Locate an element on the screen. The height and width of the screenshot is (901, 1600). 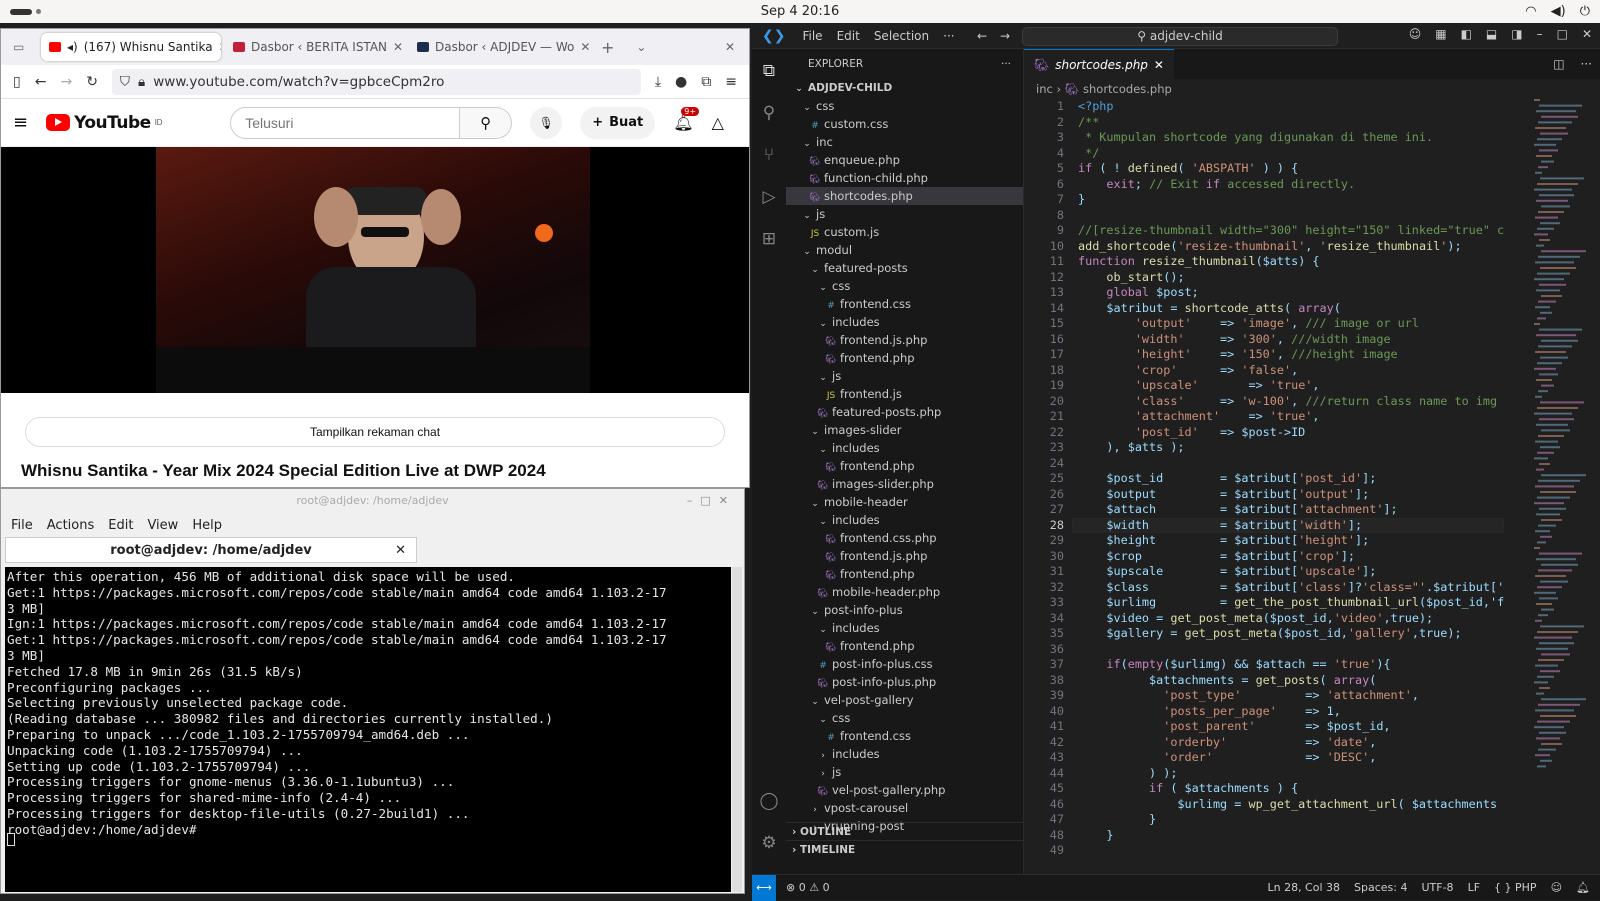
cursor-position: Ln 28, Col 38 is located at coordinates (1303, 887).